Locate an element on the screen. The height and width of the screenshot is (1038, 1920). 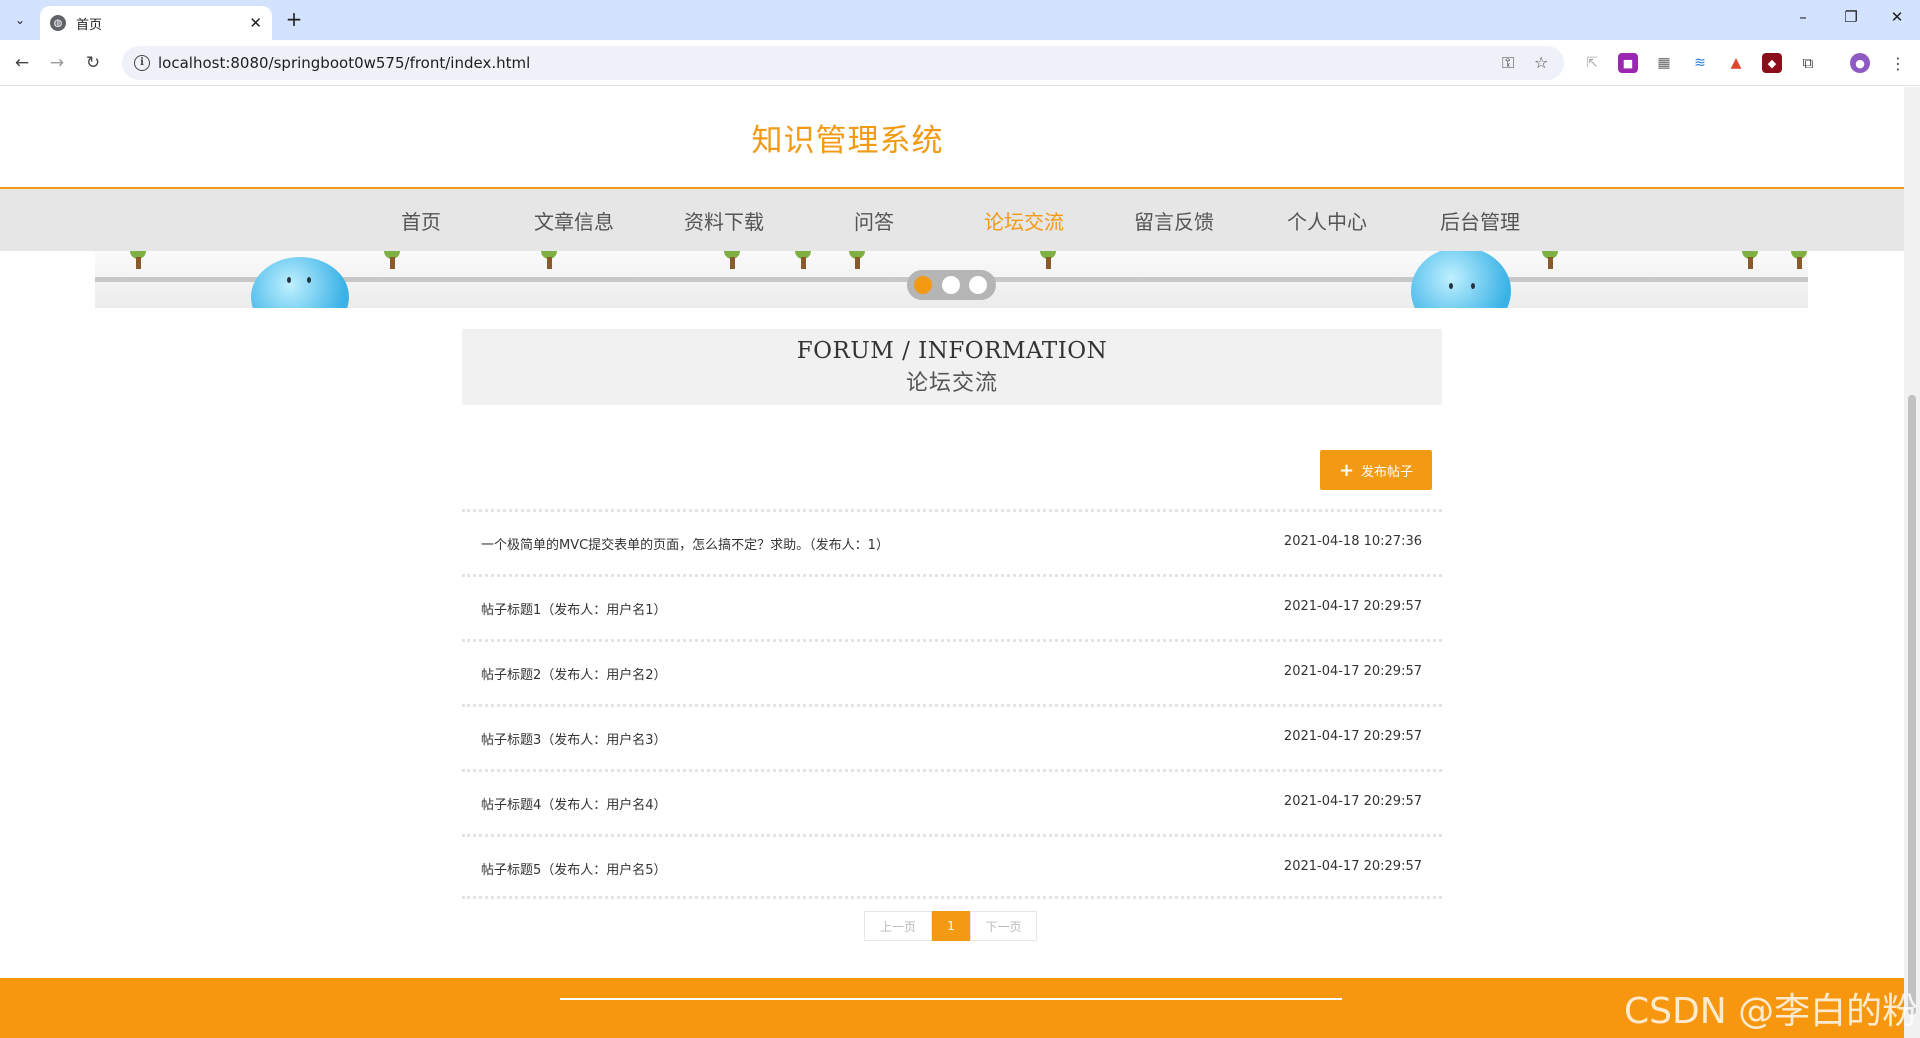
extension-shield-icon: ◆ is located at coordinates (1772, 63).